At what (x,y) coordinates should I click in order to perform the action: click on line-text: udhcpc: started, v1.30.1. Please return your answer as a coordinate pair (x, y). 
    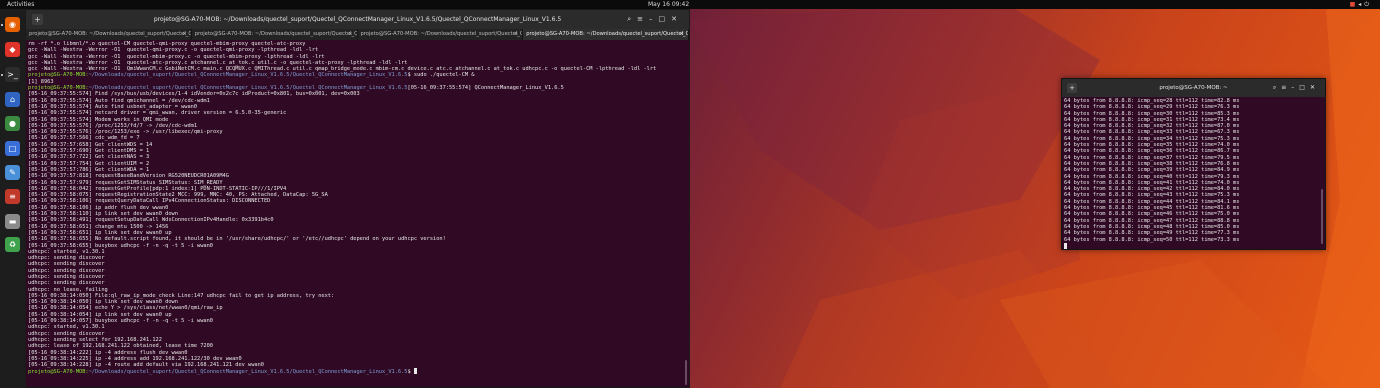
    Looking at the image, I should click on (66, 251).